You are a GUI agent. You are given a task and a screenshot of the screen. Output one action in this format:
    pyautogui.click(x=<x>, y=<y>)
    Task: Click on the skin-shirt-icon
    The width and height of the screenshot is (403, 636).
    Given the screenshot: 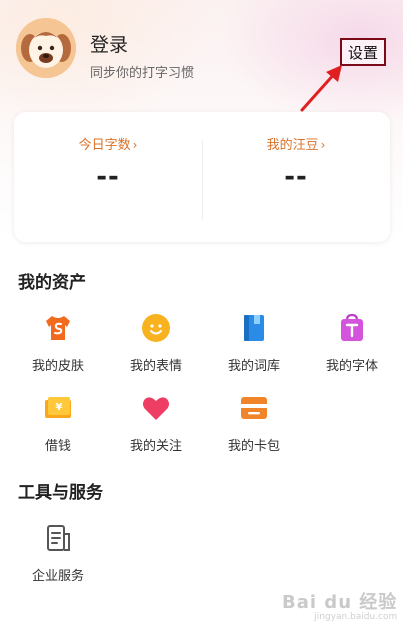 What is the action you would take?
    pyautogui.click(x=58, y=328)
    